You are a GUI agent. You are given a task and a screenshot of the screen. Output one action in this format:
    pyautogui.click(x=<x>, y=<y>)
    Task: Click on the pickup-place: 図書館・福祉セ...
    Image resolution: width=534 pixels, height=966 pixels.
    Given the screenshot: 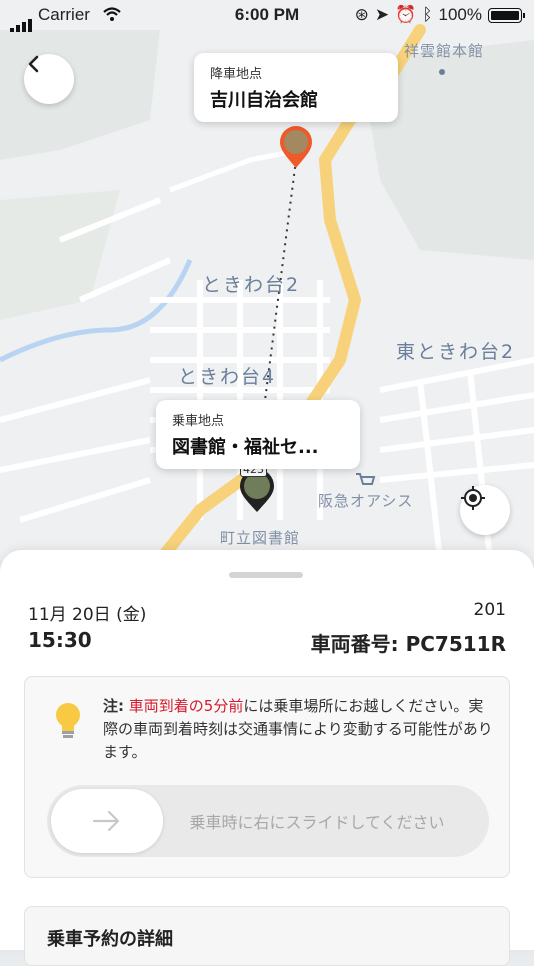 What is the action you would take?
    pyautogui.click(x=245, y=447)
    